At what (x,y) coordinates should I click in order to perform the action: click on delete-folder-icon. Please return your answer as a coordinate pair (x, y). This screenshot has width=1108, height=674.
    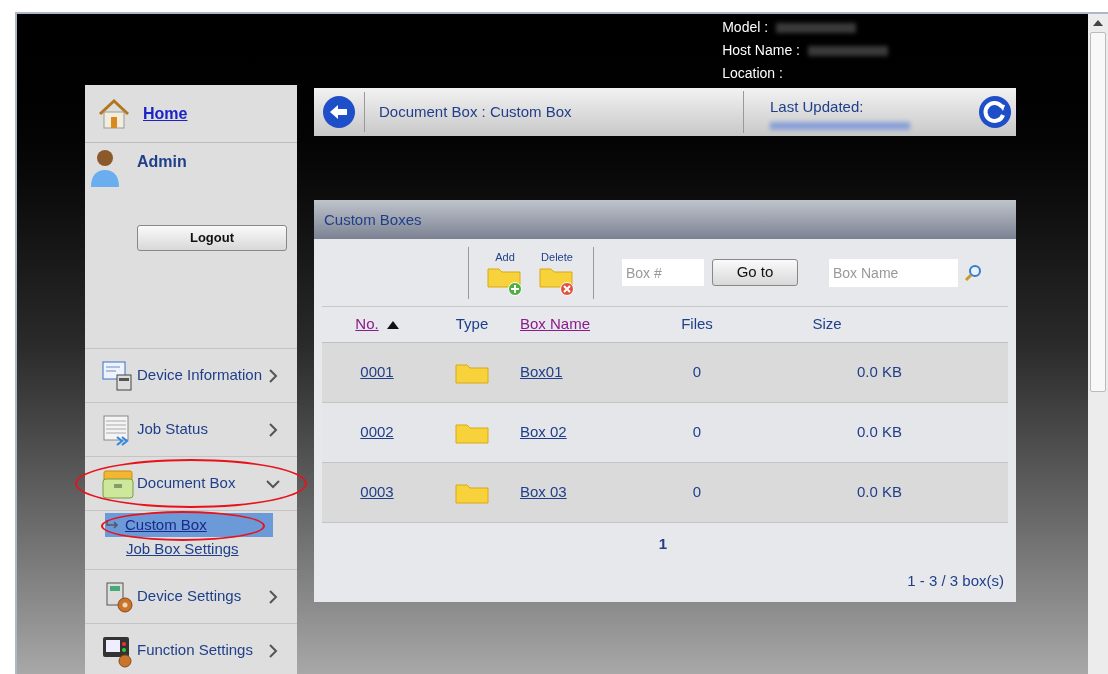
    Looking at the image, I should click on (557, 280).